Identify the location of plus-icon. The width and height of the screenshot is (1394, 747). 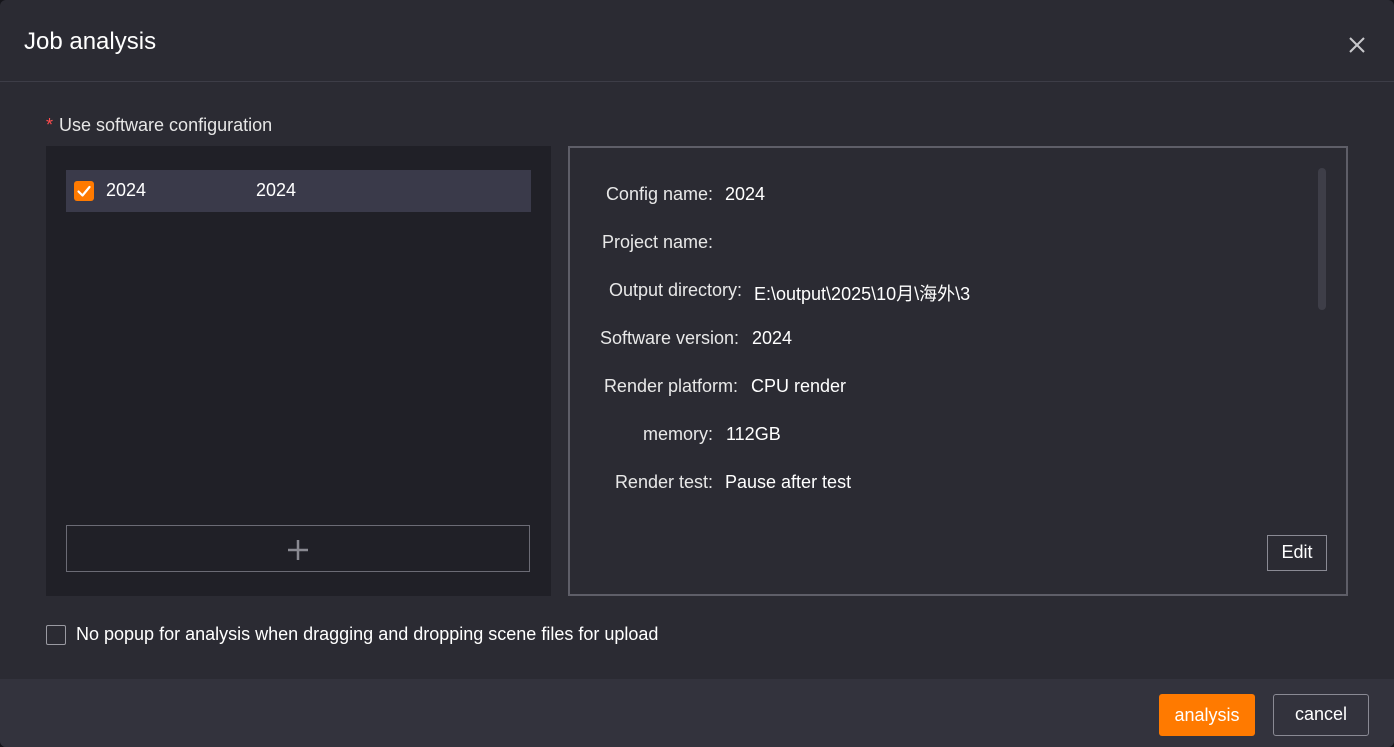
(298, 550).